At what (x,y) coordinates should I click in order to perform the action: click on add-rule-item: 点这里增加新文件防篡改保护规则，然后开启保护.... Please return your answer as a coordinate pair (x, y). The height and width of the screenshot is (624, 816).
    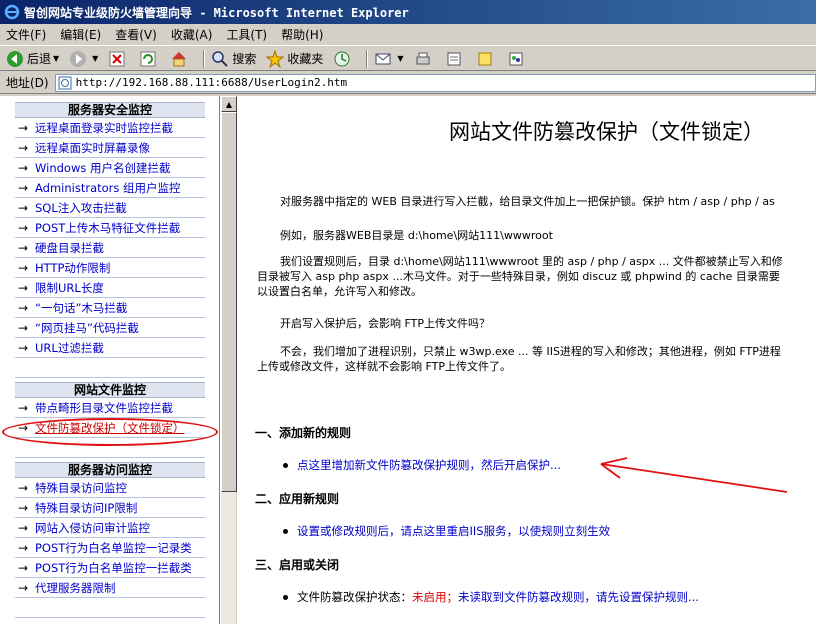
    Looking at the image, I should click on (422, 465).